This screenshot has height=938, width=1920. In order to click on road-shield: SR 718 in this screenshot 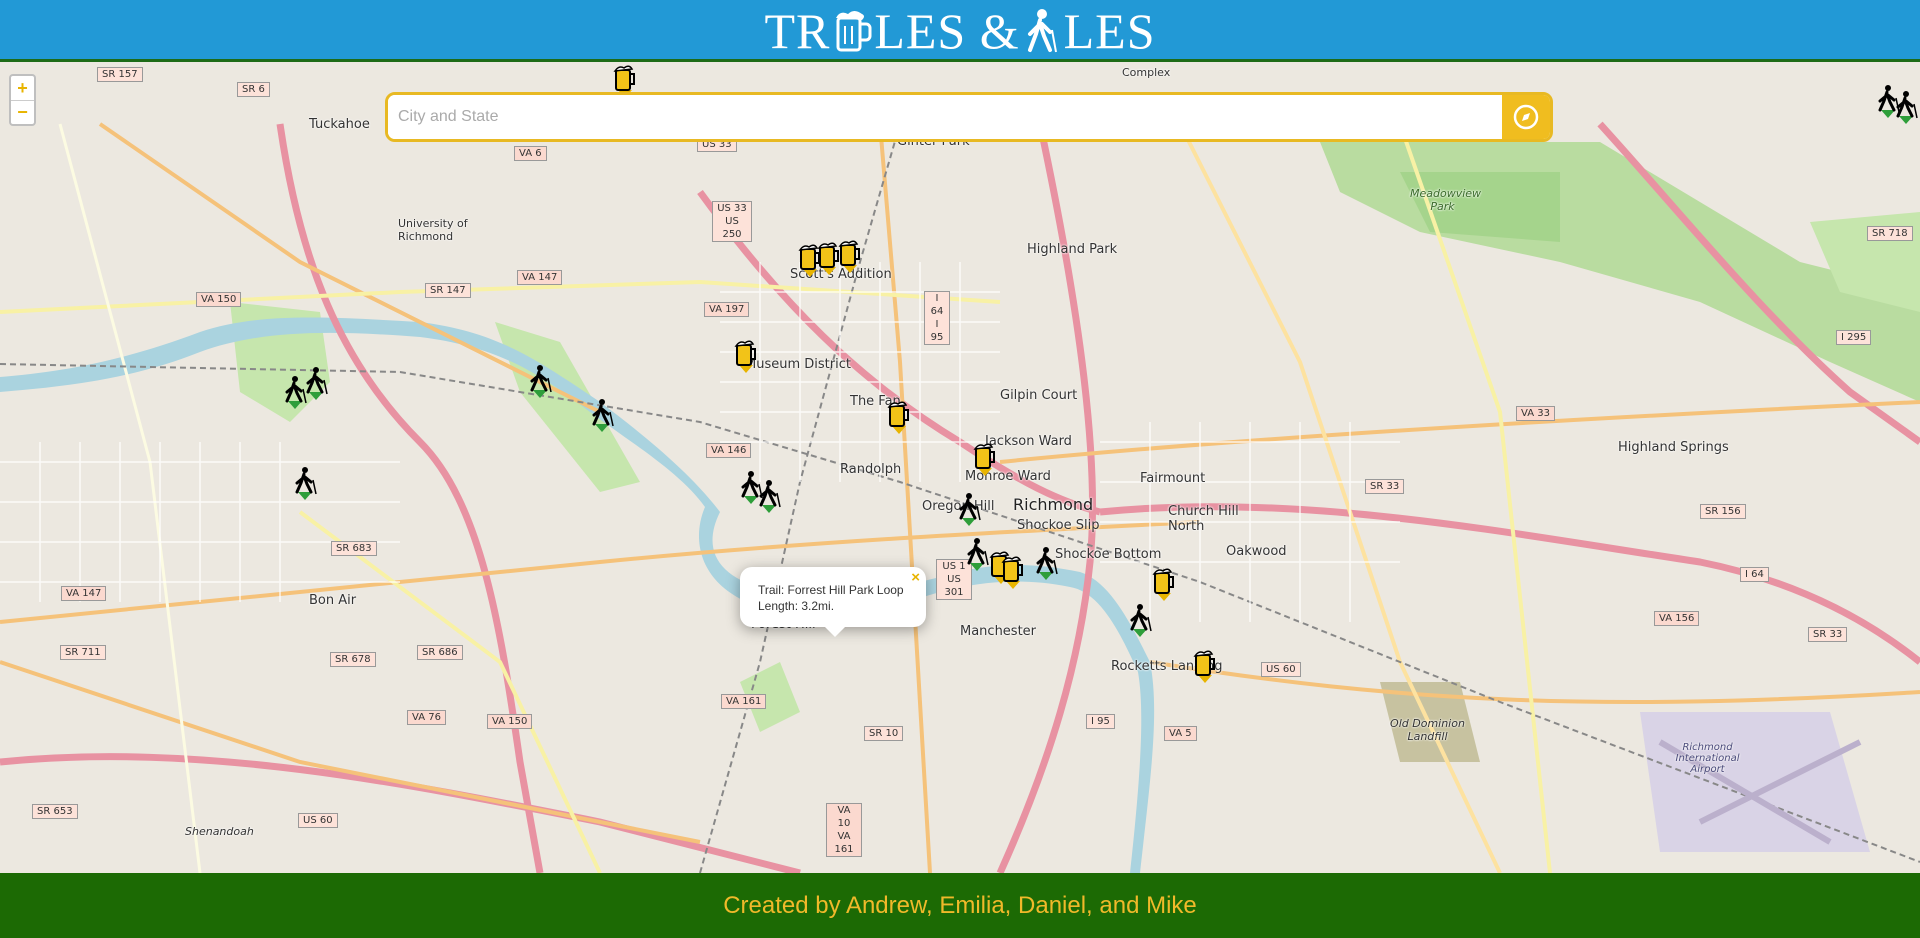, I will do `click(1890, 233)`.